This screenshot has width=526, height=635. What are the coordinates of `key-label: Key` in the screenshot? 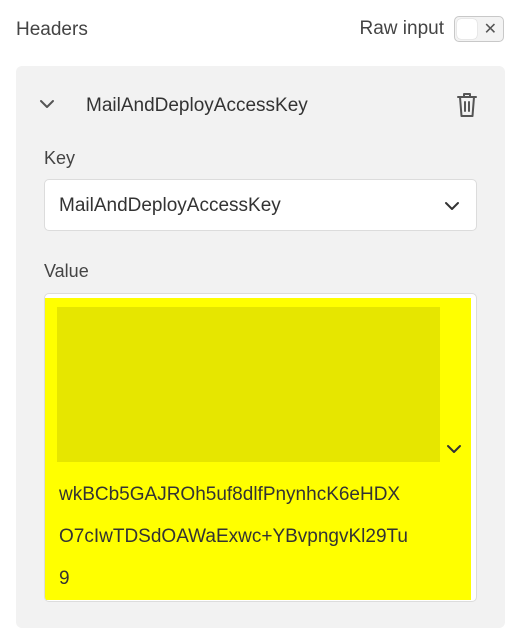 It's located at (60, 158).